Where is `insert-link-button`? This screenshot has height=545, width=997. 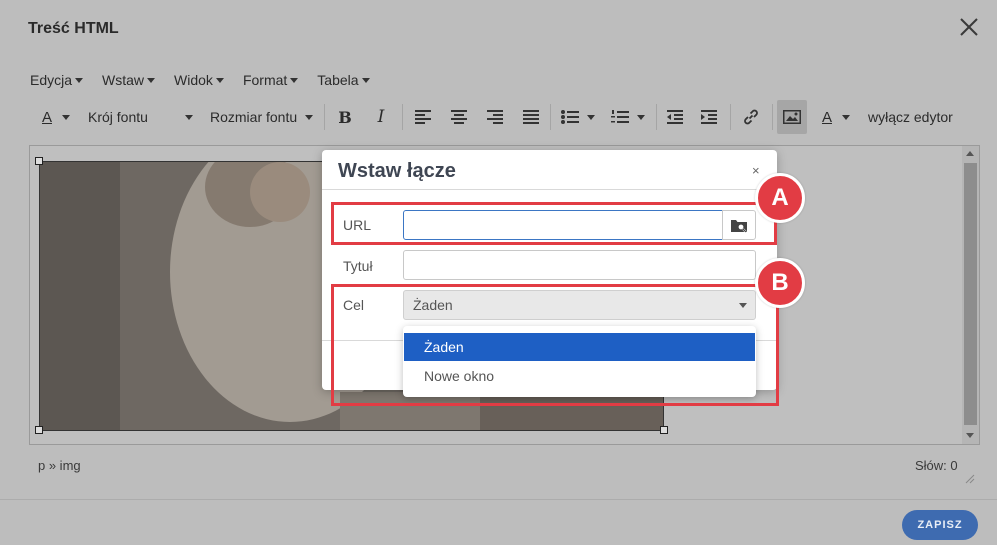 insert-link-button is located at coordinates (751, 117).